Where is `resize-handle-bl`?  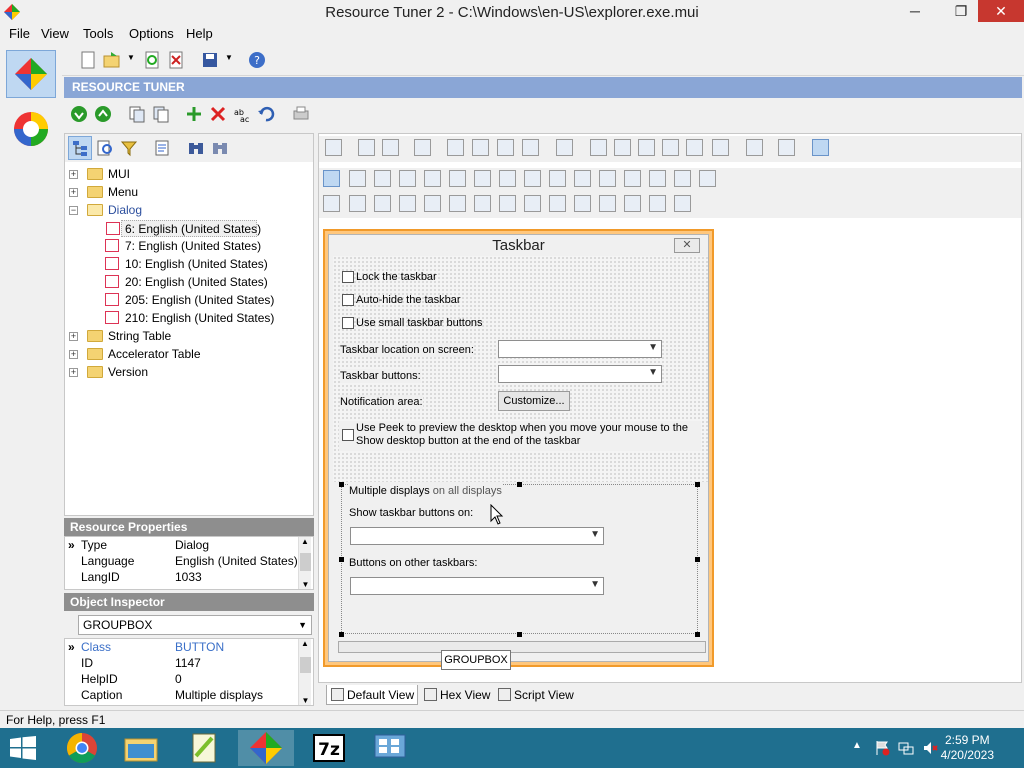
resize-handle-bl is located at coordinates (341, 634).